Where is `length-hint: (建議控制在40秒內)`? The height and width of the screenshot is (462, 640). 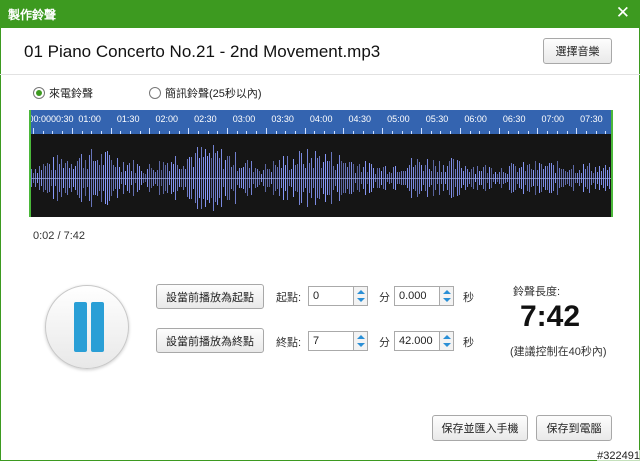 length-hint: (建議控制在40秒內) is located at coordinates (558, 352).